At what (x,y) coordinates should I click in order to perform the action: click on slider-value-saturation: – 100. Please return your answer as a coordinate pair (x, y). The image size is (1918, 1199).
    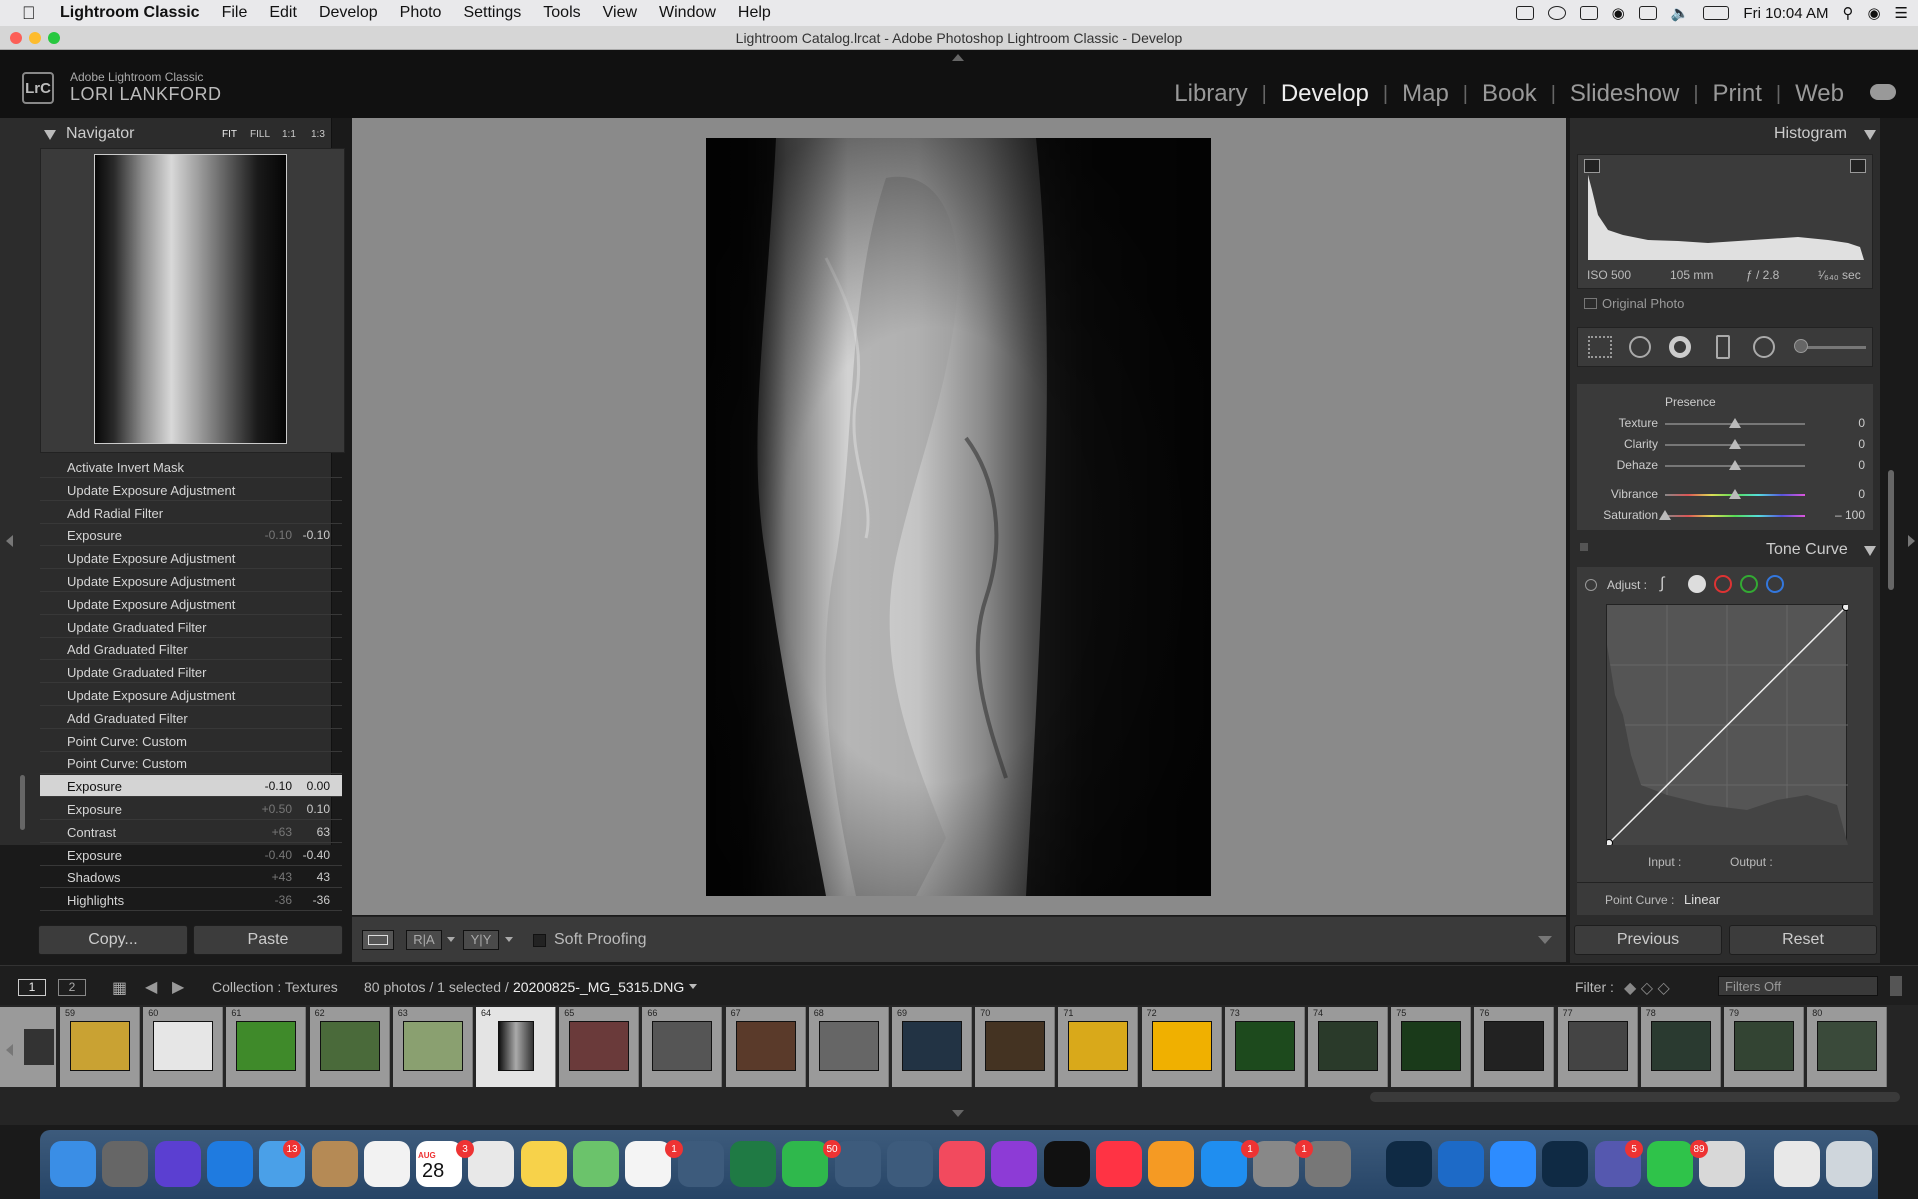
    Looking at the image, I should click on (1845, 515).